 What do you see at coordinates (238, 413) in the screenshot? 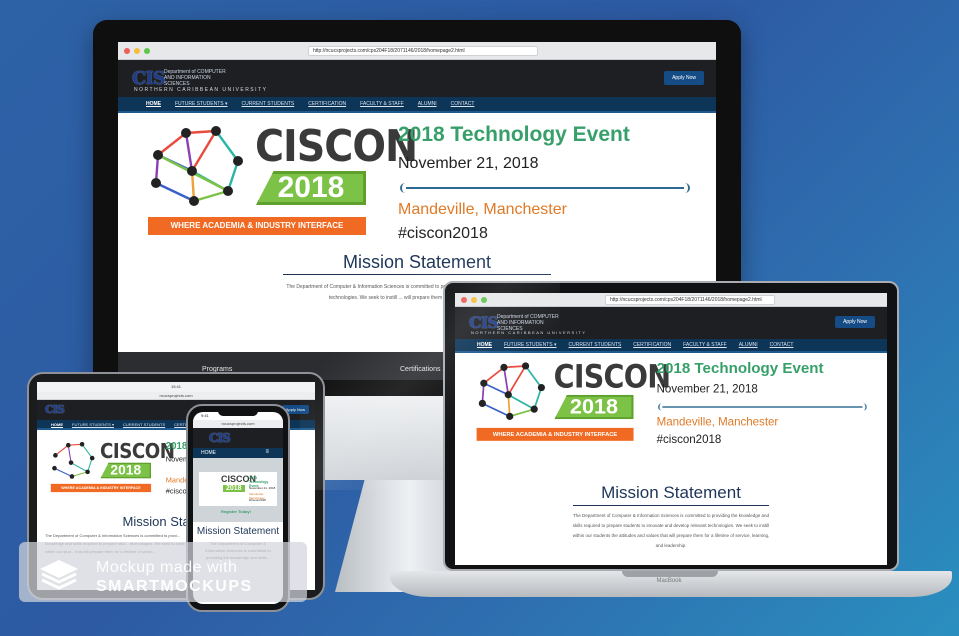
I see `iphone-notch` at bounding box center [238, 413].